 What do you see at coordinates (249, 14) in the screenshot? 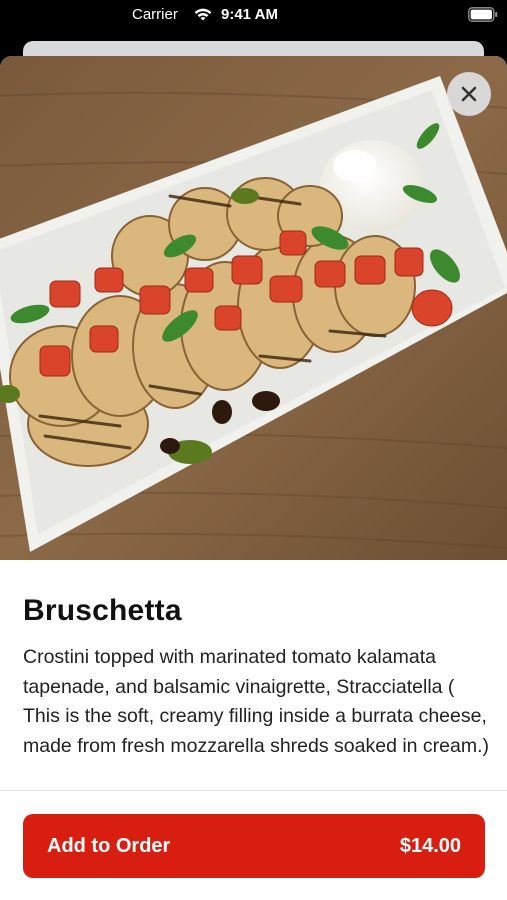
I see `status-time: 9:41 AM` at bounding box center [249, 14].